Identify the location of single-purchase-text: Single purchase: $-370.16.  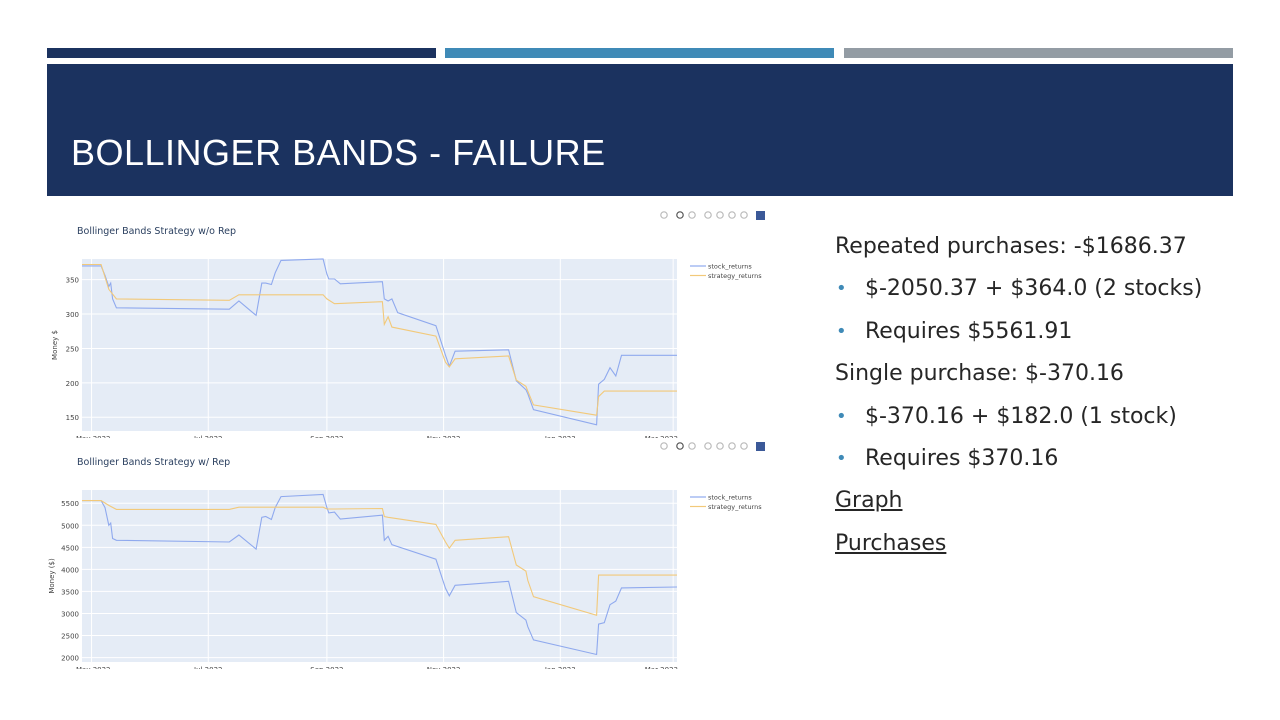
(979, 374).